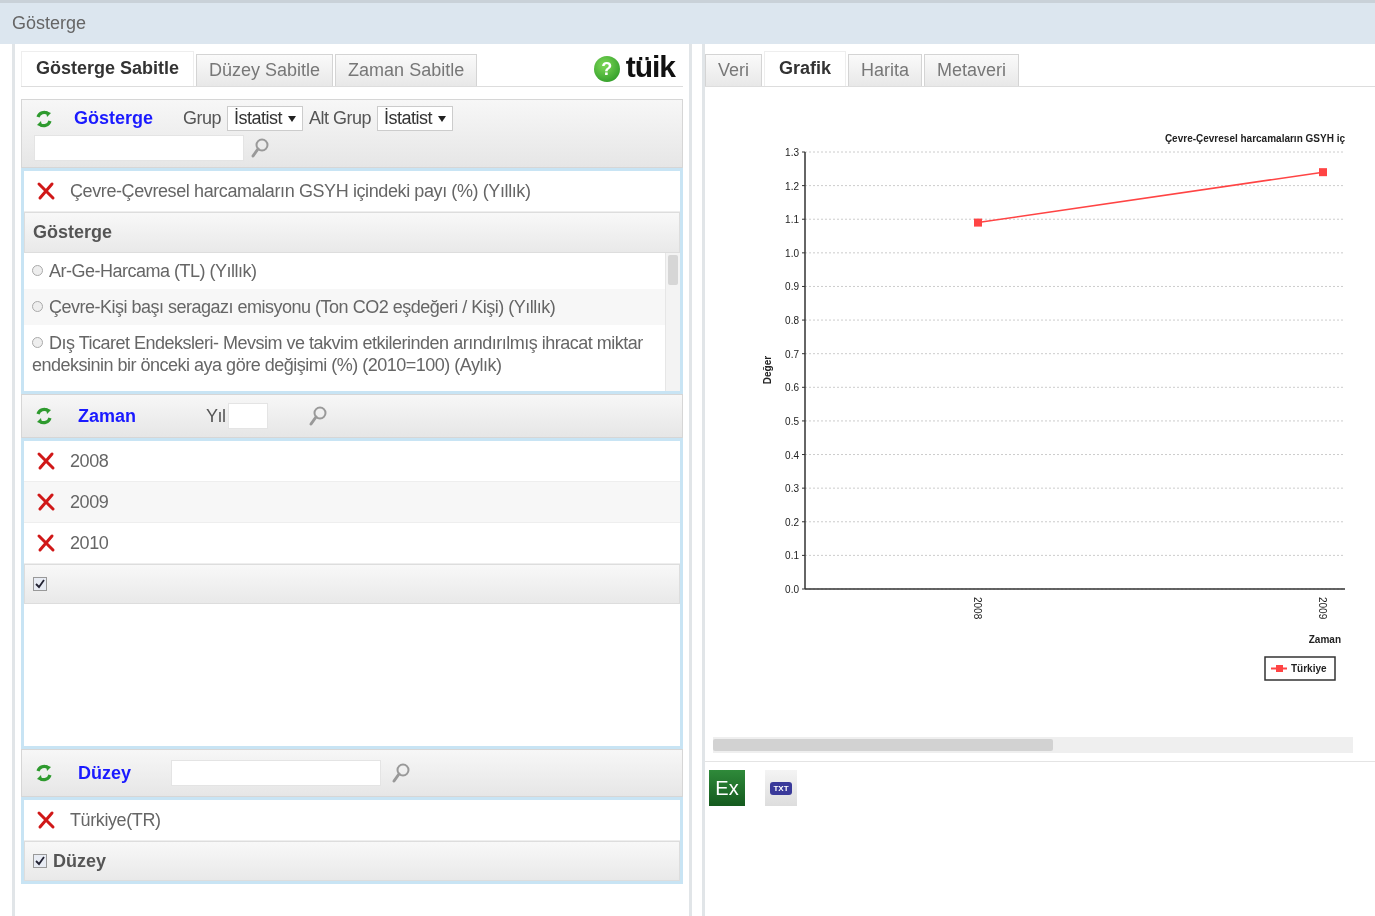  Describe the element at coordinates (805, 68) in the screenshot. I see `tab: Grafik` at that location.